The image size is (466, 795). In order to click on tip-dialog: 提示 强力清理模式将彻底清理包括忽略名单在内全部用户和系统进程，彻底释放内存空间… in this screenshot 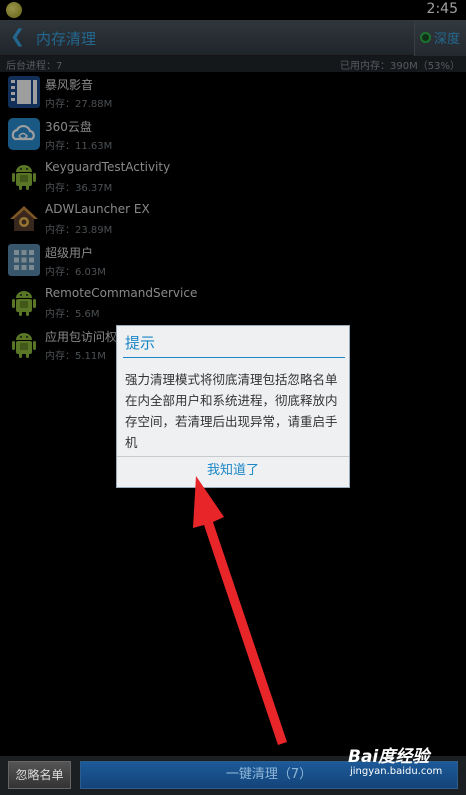, I will do `click(233, 406)`.